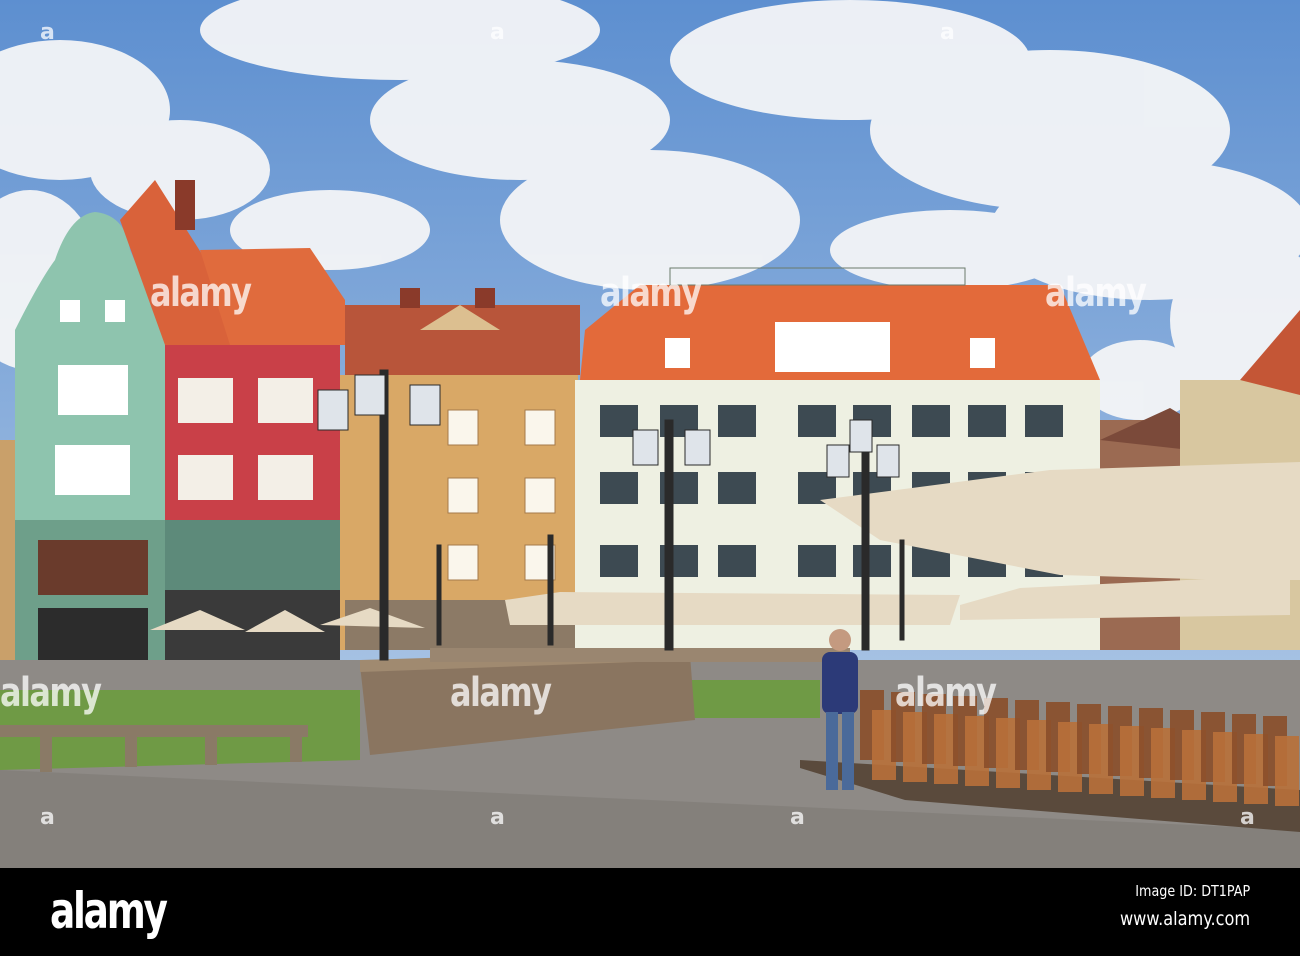 The image size is (1300, 956). I want to click on image-id: Image ID: DT1PAP, so click(1192, 891).